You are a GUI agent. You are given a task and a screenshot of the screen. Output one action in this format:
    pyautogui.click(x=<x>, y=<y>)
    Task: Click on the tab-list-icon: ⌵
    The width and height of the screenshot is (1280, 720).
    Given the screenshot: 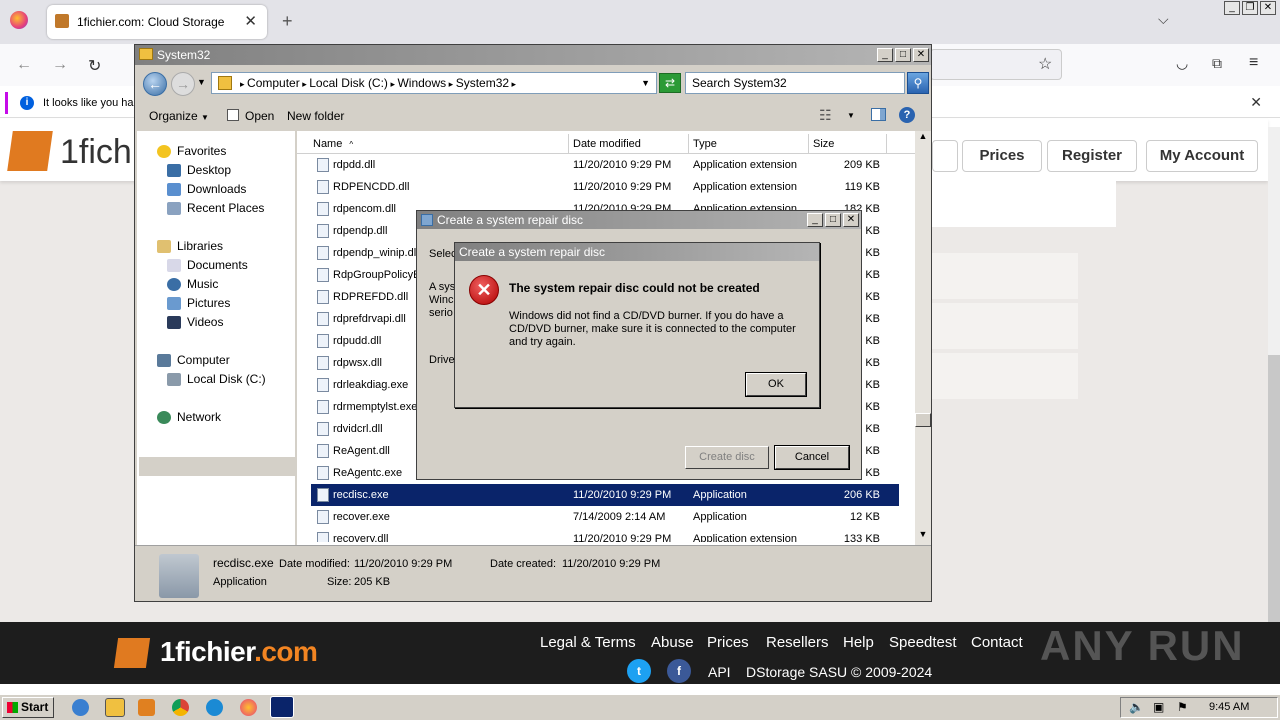 What is the action you would take?
    pyautogui.click(x=1163, y=19)
    